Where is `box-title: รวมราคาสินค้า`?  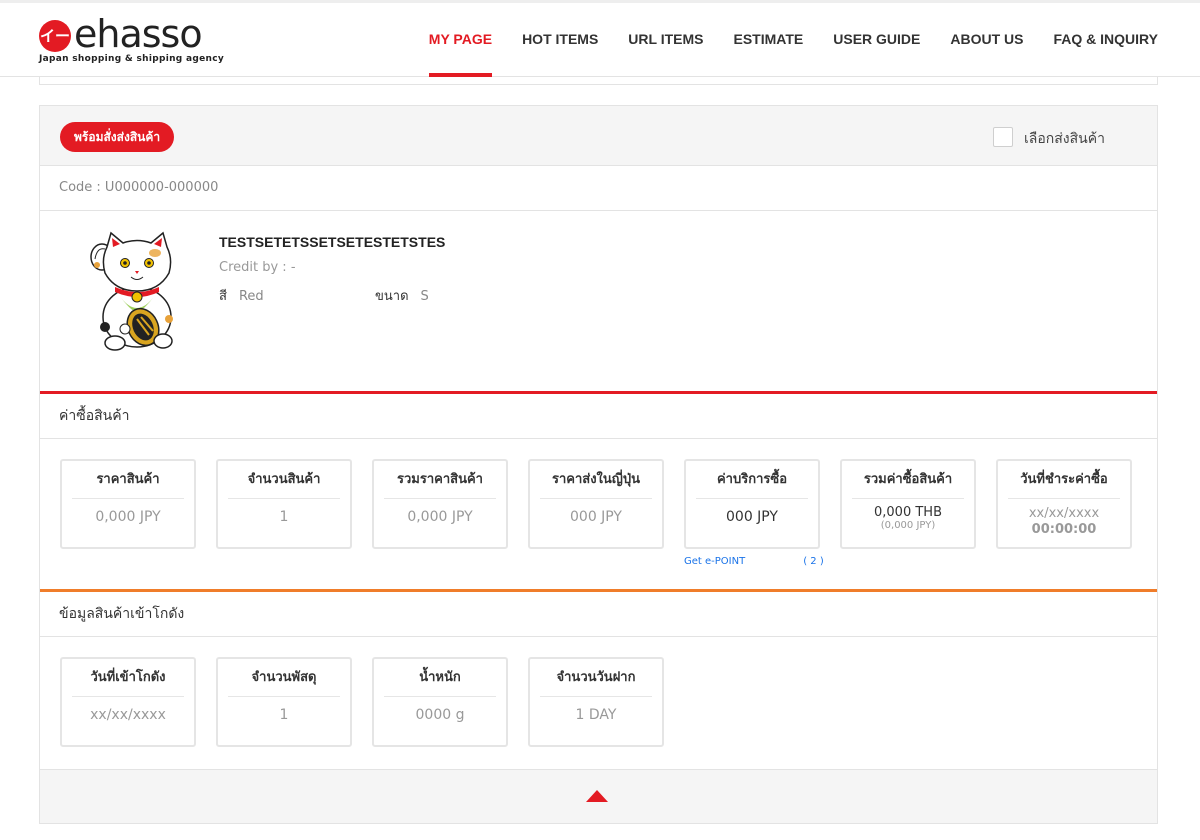 box-title: รวมราคาสินค้า is located at coordinates (440, 480).